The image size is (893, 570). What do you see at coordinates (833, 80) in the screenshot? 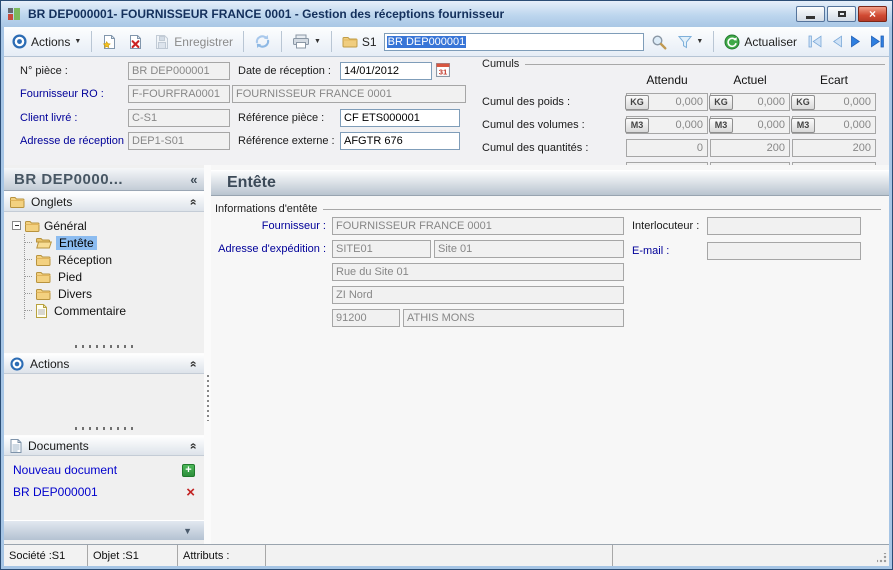
I see `col-ecart: Ecart` at bounding box center [833, 80].